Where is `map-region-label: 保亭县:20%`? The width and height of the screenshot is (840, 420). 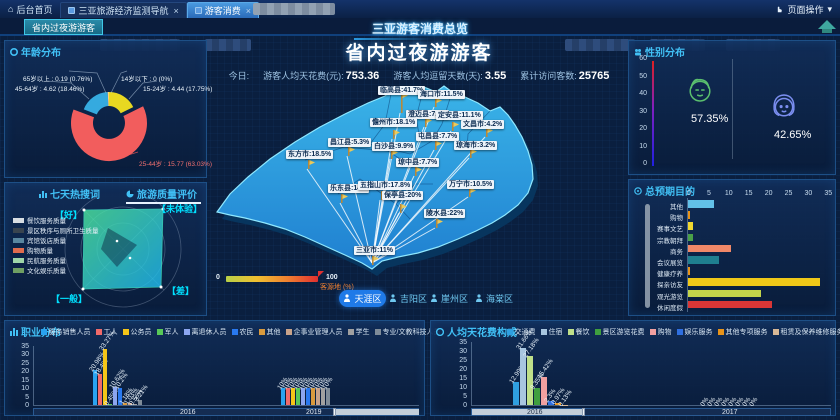 map-region-label: 保亭县:20% is located at coordinates (403, 195).